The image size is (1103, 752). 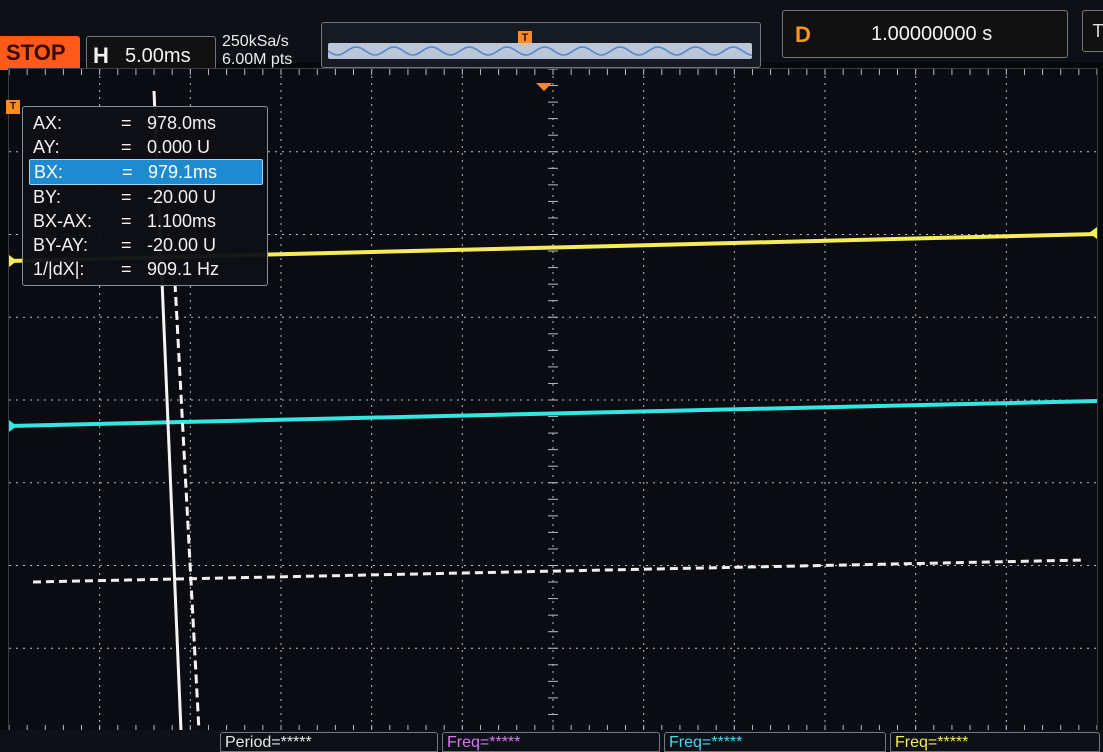 What do you see at coordinates (544, 87) in the screenshot?
I see `trigger-position-marker-icon` at bounding box center [544, 87].